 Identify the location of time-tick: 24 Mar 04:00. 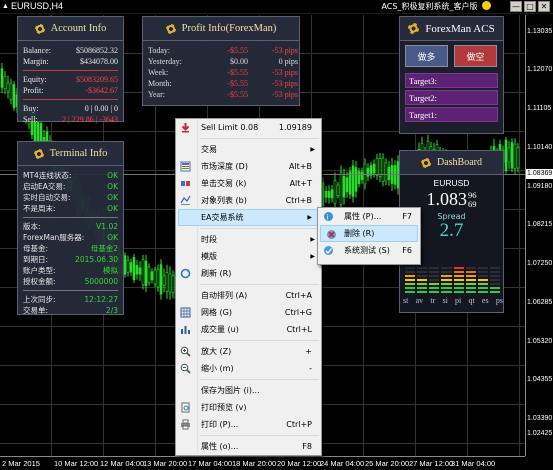
(342, 463).